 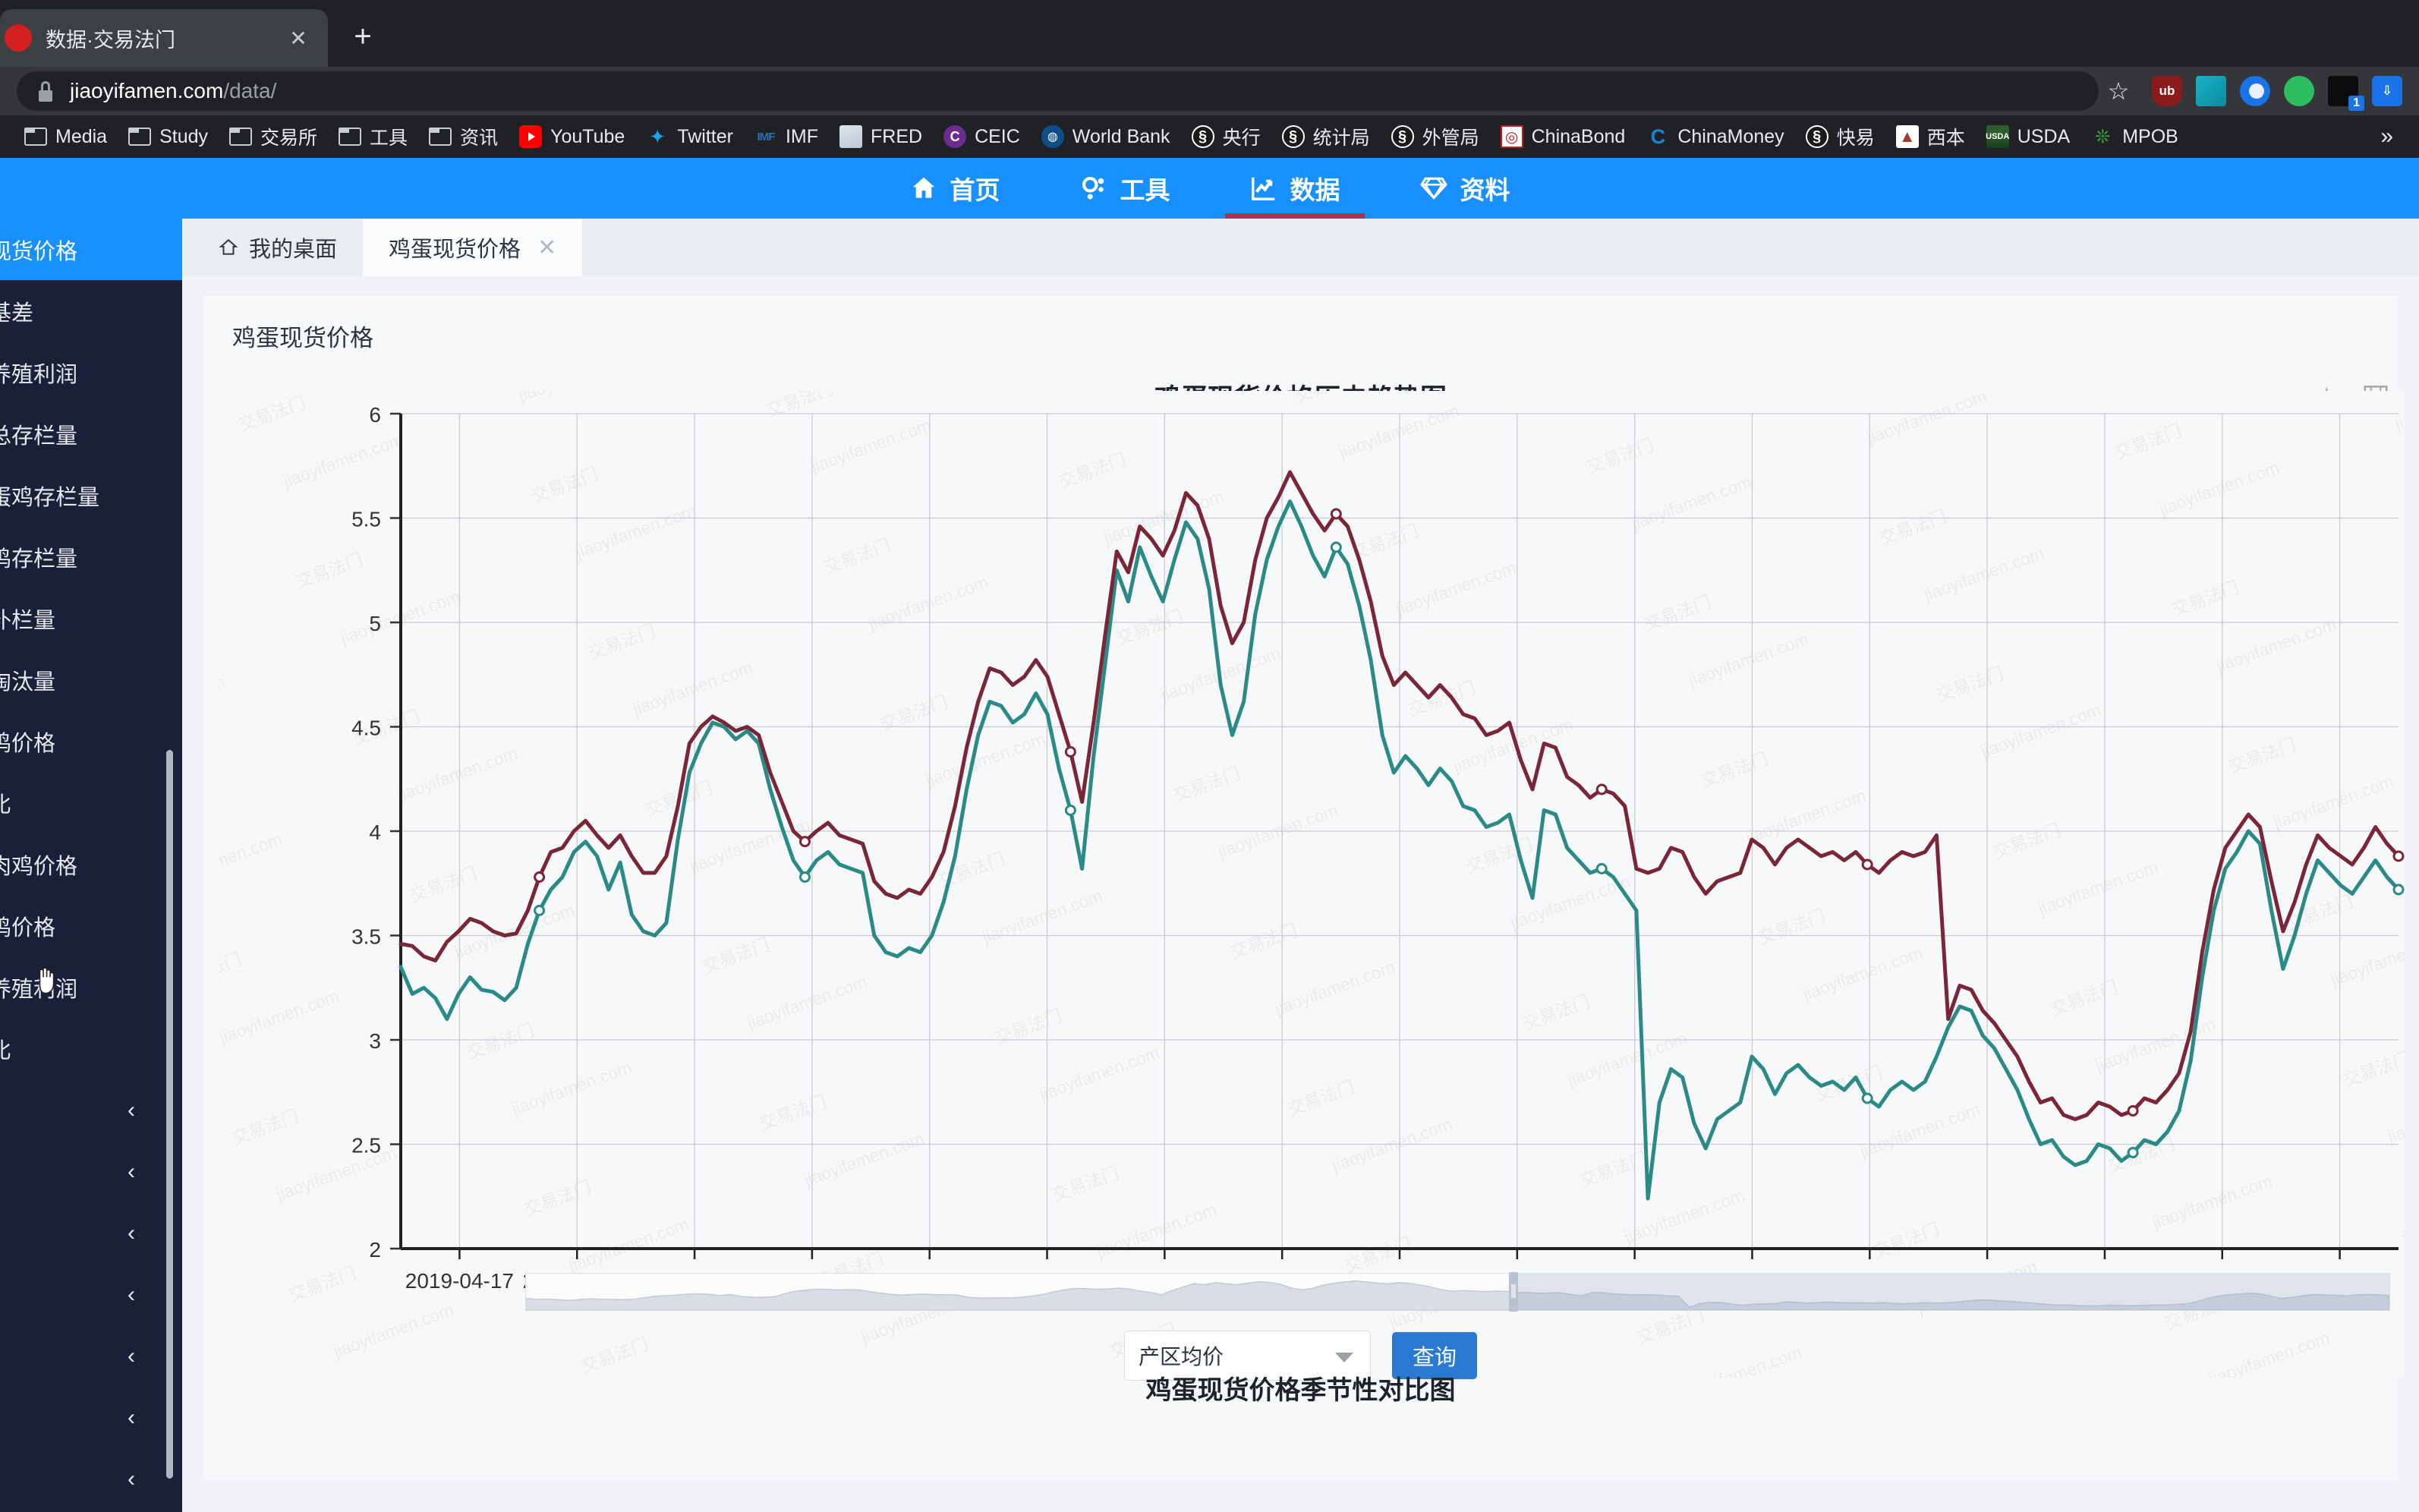 What do you see at coordinates (982, 136) in the screenshot?
I see `bookmark-item: C CEIC` at bounding box center [982, 136].